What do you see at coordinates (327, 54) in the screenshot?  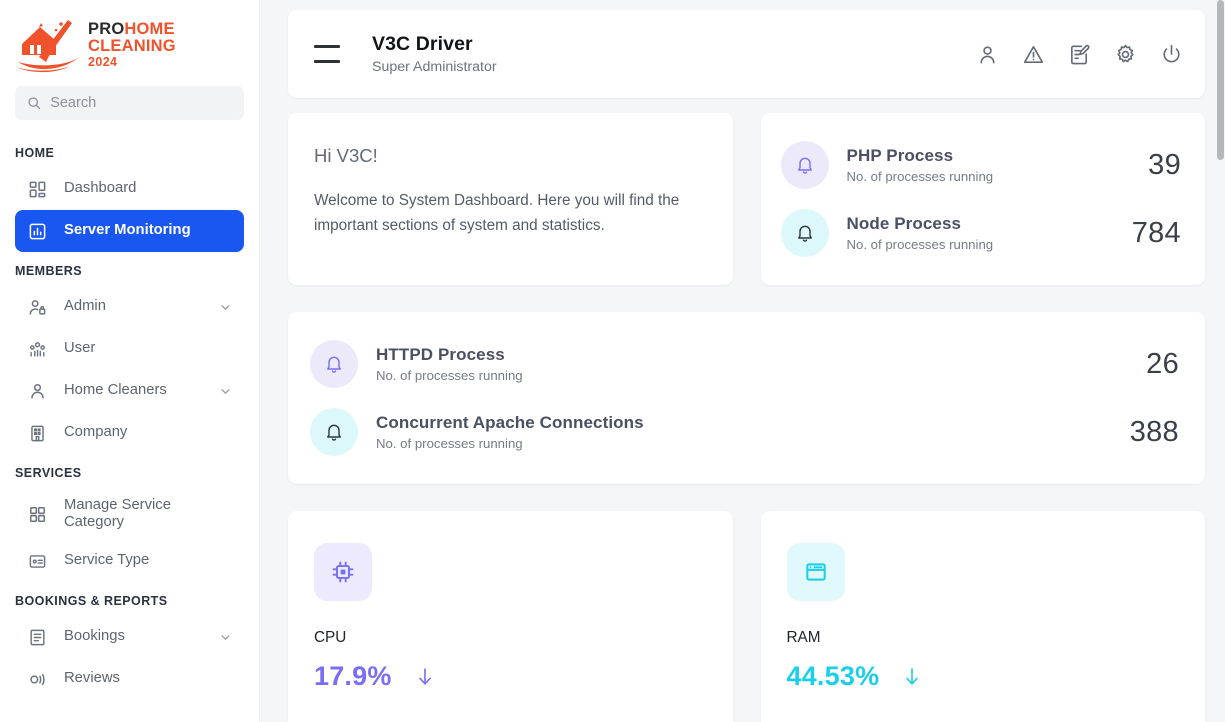 I see `hamburger-icon` at bounding box center [327, 54].